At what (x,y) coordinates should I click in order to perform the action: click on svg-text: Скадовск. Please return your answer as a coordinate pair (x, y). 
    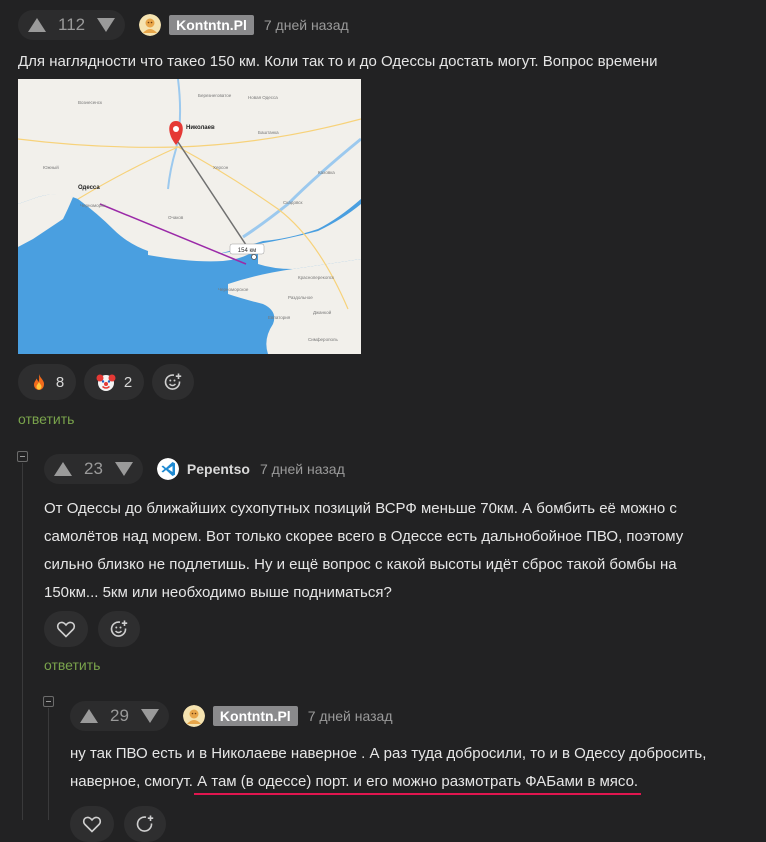
    Looking at the image, I should click on (293, 202).